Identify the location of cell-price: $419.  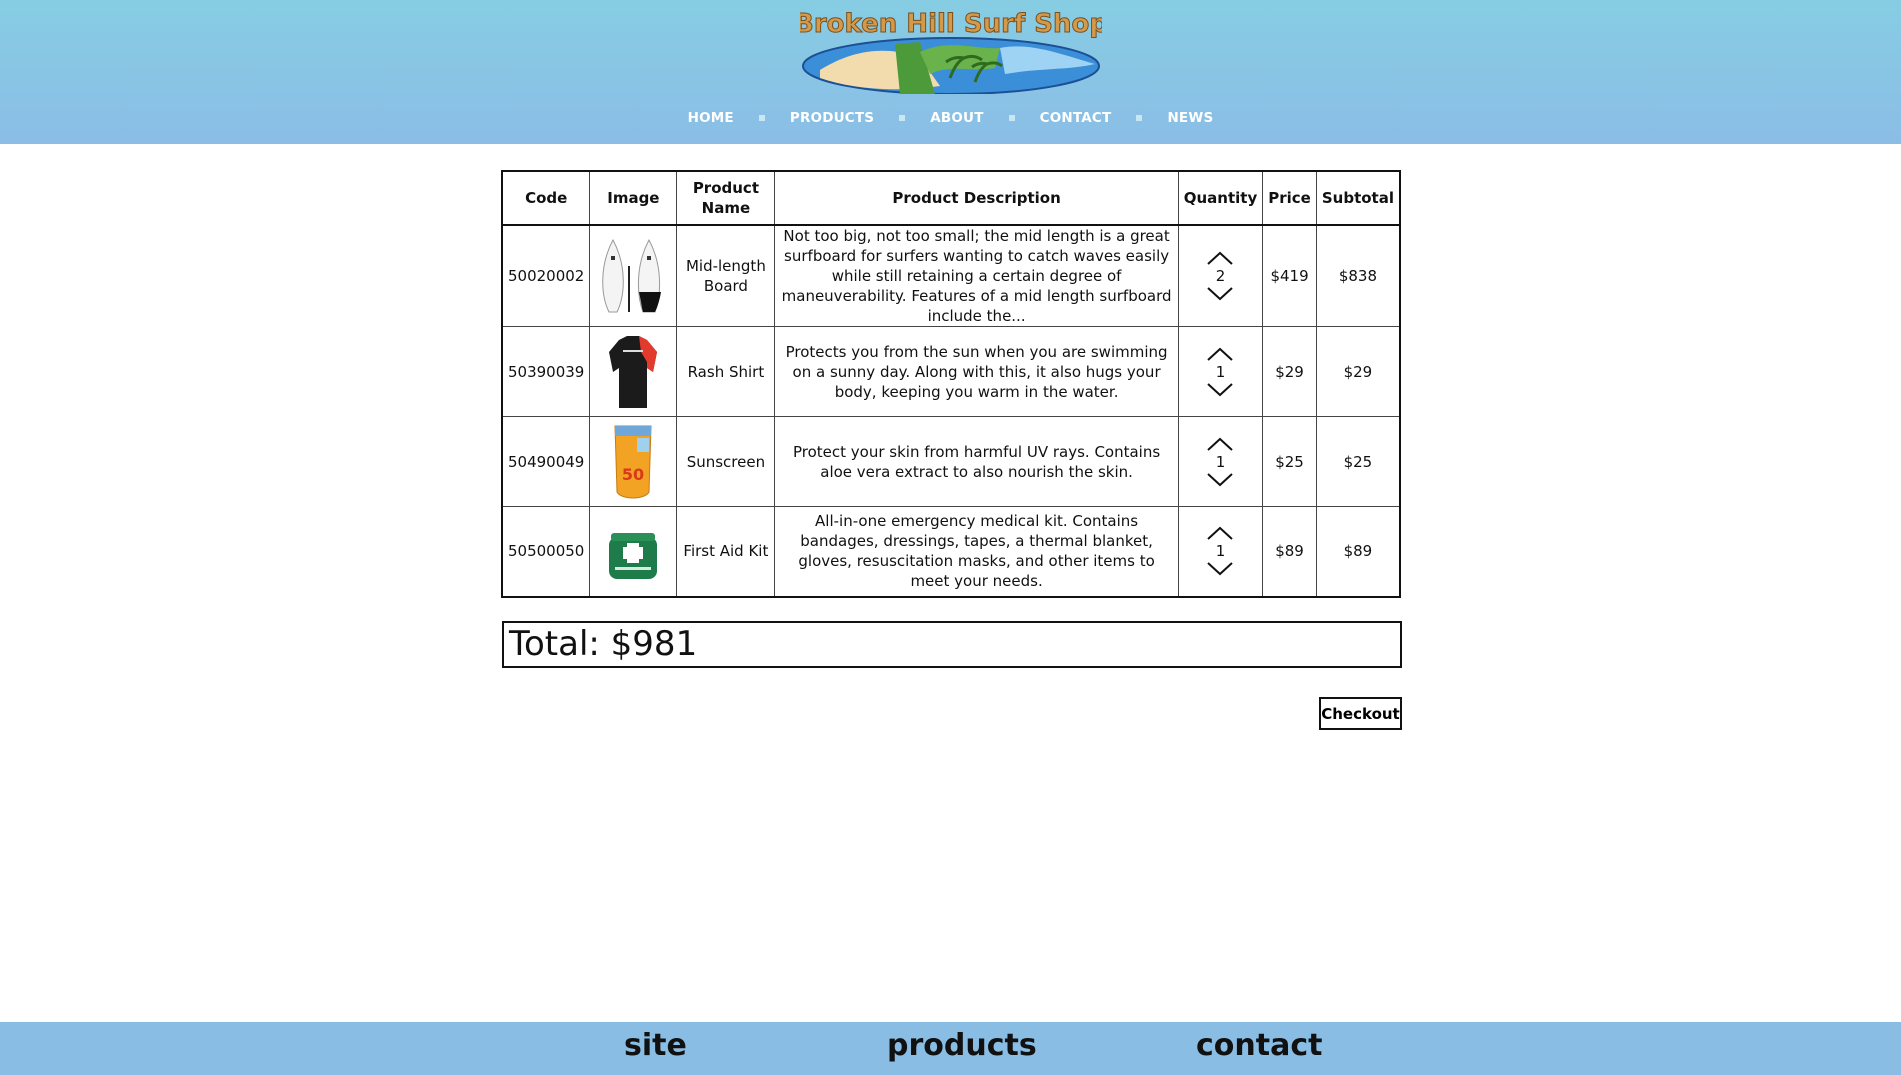
(1289, 275).